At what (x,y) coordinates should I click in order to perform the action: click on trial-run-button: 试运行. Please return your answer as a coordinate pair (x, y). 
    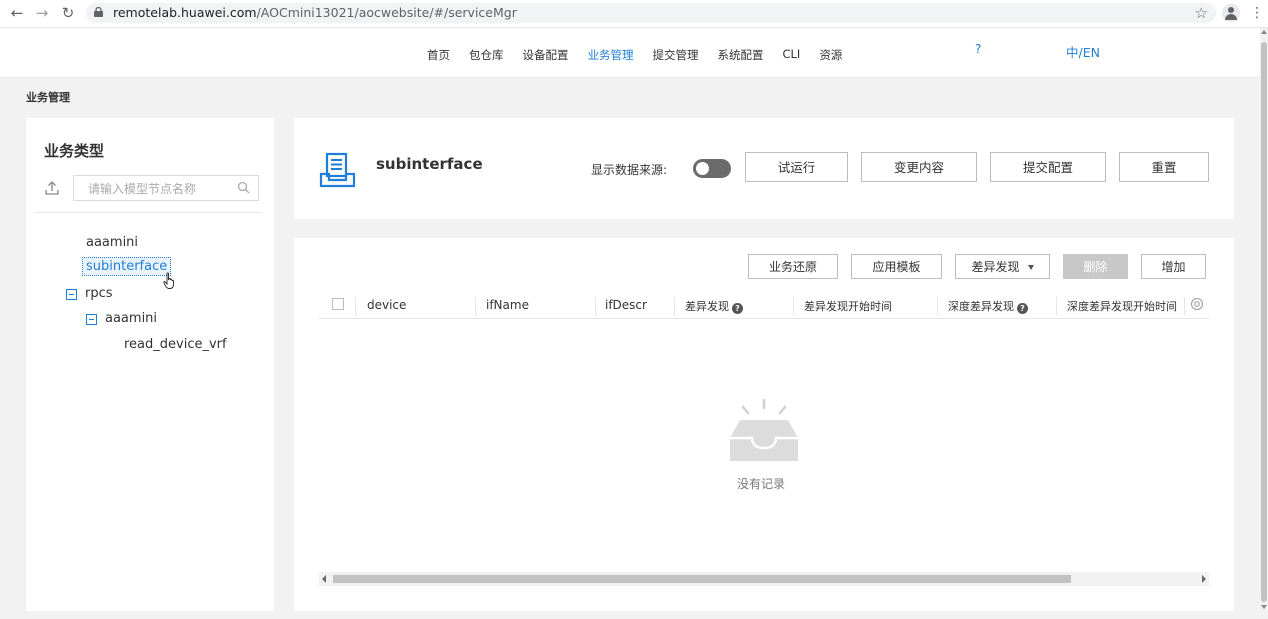
    Looking at the image, I should click on (796, 167).